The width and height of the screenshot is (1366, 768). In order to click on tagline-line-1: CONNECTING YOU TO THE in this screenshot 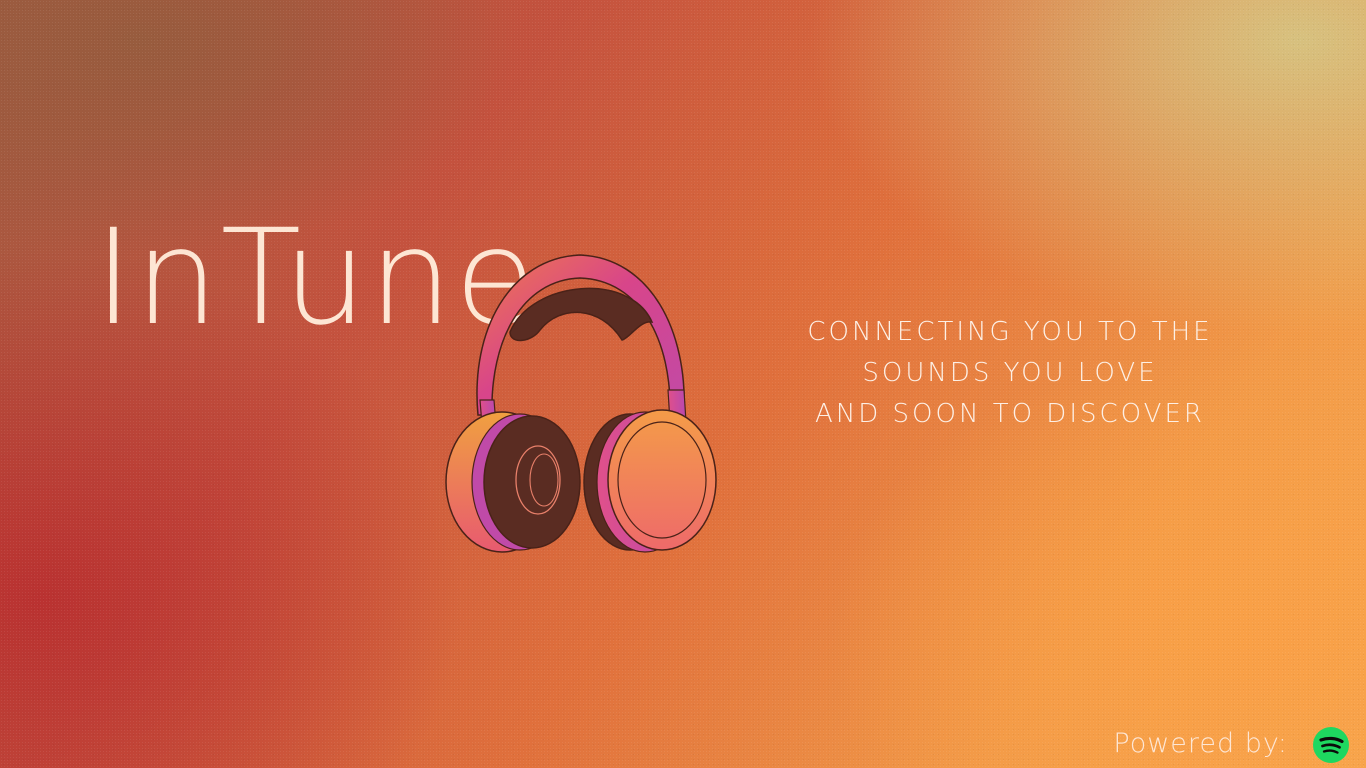, I will do `click(1010, 332)`.